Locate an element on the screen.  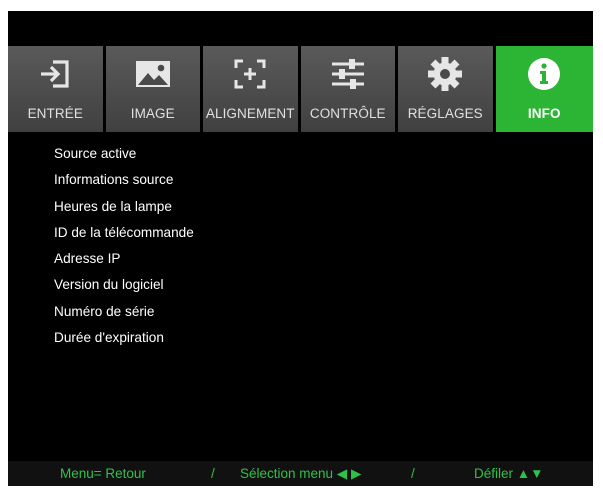
tab-label: INFO is located at coordinates (544, 113).